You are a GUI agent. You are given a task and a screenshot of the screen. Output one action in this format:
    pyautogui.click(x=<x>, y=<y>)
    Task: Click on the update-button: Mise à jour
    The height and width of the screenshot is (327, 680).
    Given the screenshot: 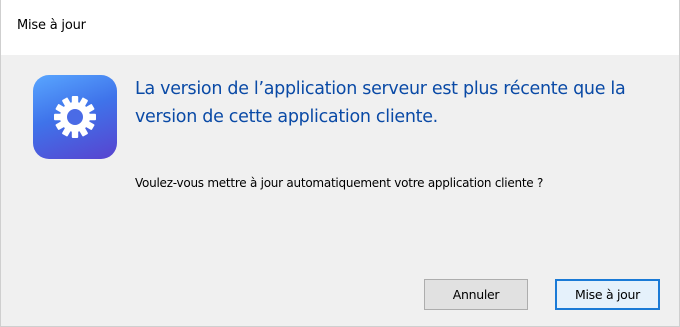 What is the action you would take?
    pyautogui.click(x=607, y=294)
    